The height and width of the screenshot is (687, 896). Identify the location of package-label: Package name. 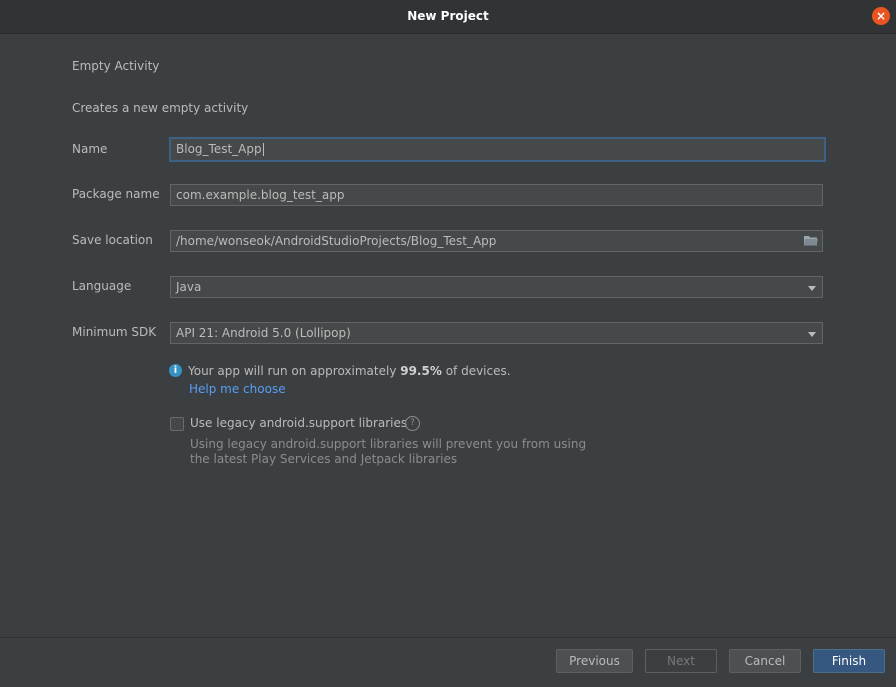
(116, 194).